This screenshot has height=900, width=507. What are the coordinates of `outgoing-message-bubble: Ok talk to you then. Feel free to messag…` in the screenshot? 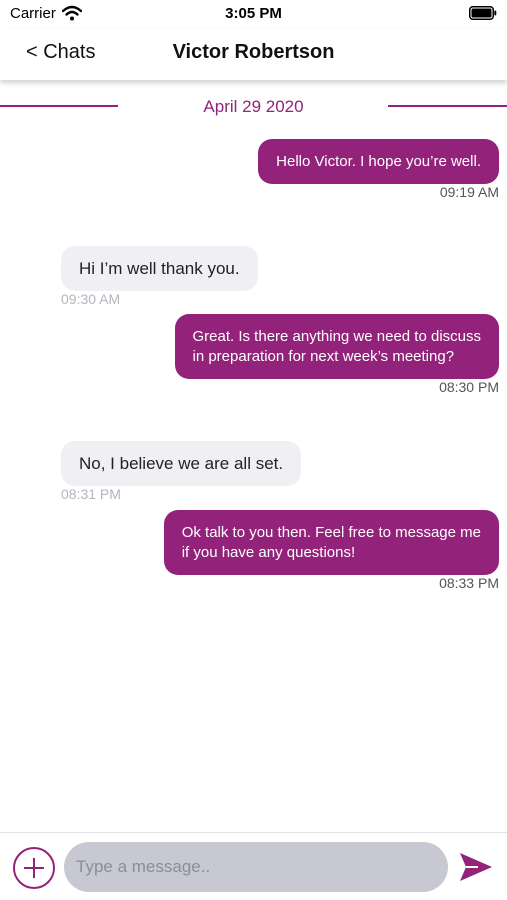 It's located at (331, 542).